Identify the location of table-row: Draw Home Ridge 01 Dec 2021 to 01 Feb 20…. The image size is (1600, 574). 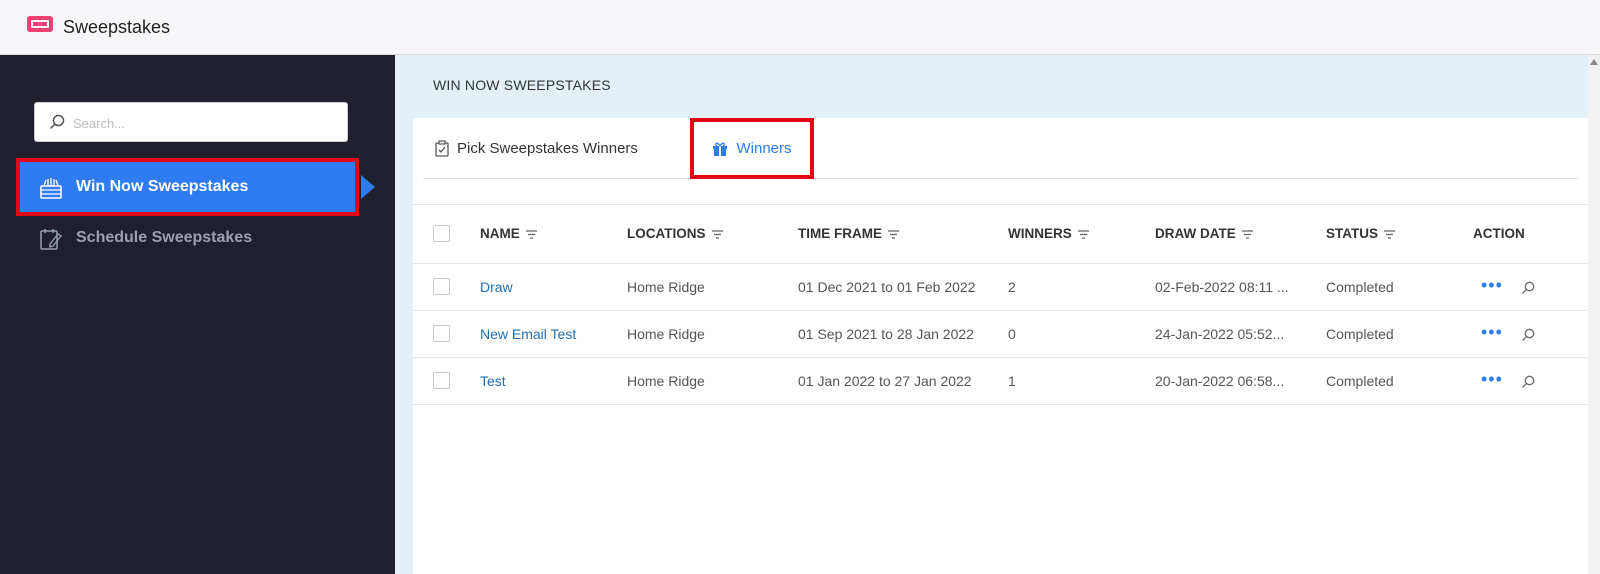
(1000, 287).